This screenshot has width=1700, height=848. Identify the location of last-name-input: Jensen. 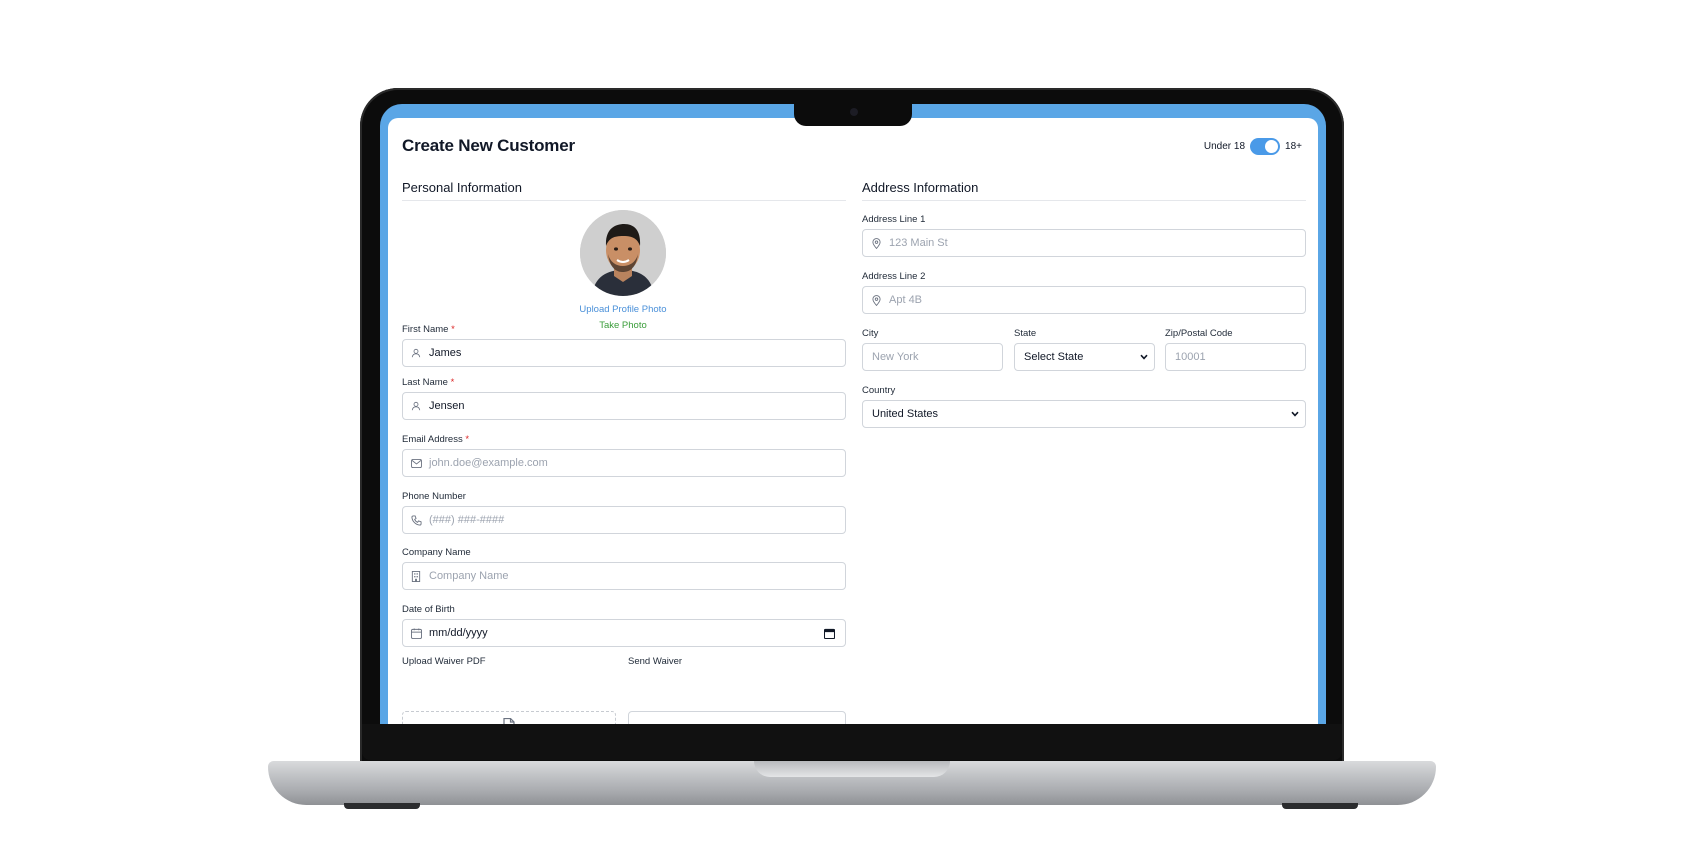
(624, 406).